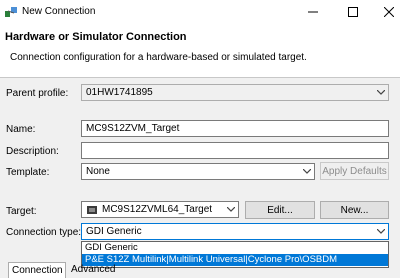 The width and height of the screenshot is (400, 278). I want to click on minimize-icon, so click(312, 12).